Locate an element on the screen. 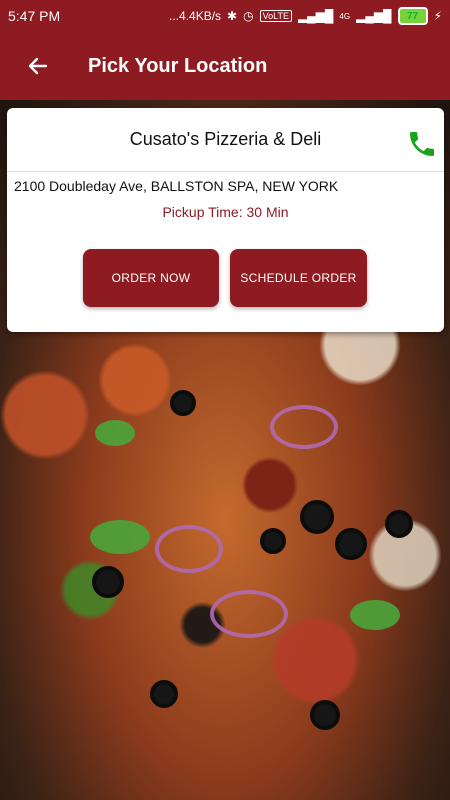 The width and height of the screenshot is (450, 800). pickup-time: Pickup Time: 30 Min is located at coordinates (225, 212).